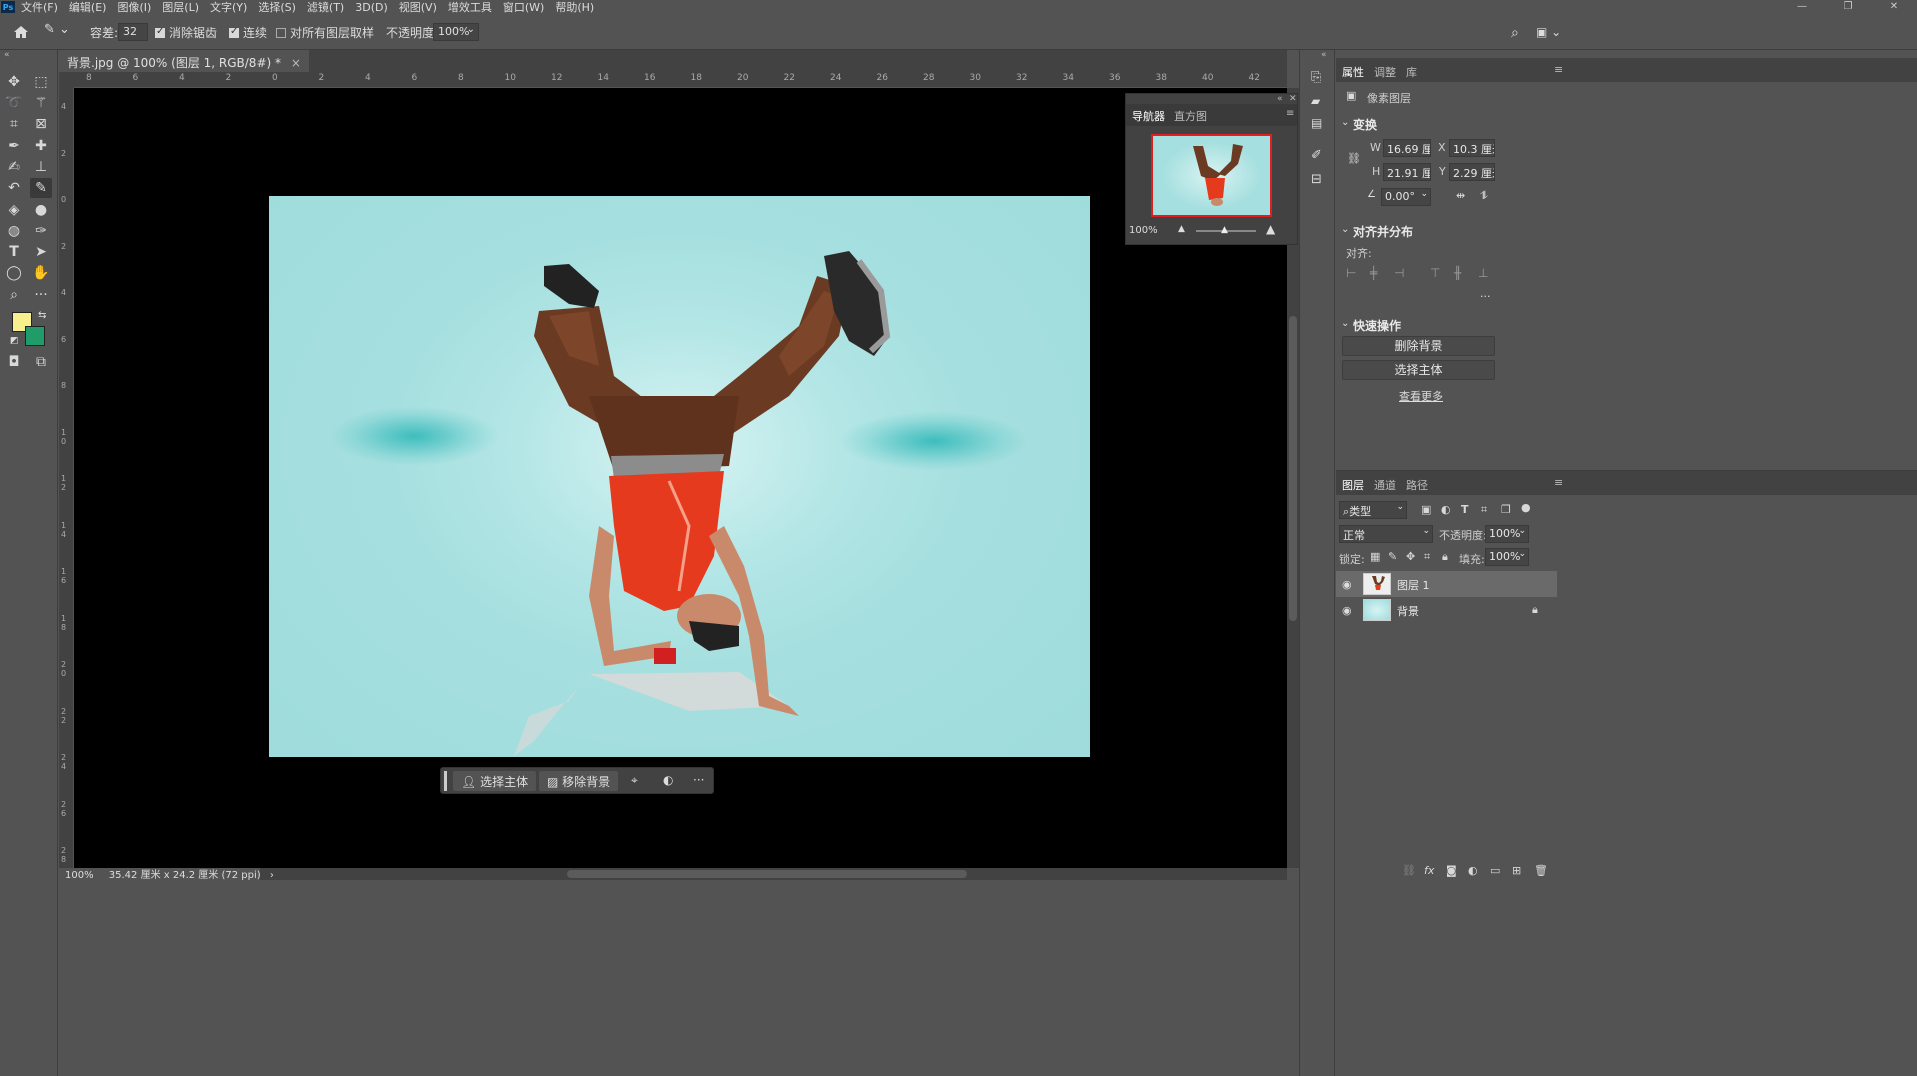 This screenshot has height=1076, width=1917. What do you see at coordinates (1418, 370) in the screenshot?
I see `select-subject-button: 选择主体` at bounding box center [1418, 370].